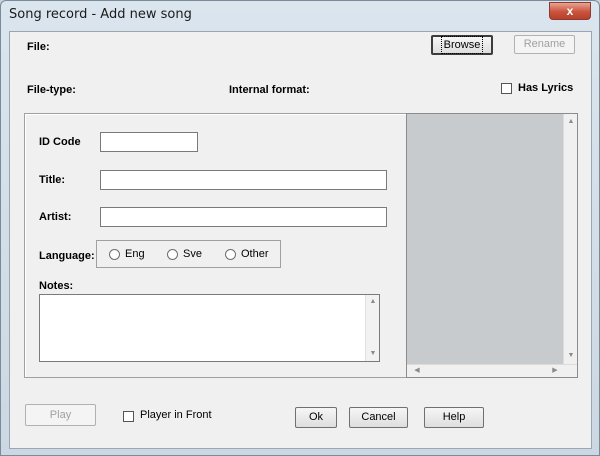 The width and height of the screenshot is (600, 456). Describe the element at coordinates (60, 415) in the screenshot. I see `play-button: Play` at that location.